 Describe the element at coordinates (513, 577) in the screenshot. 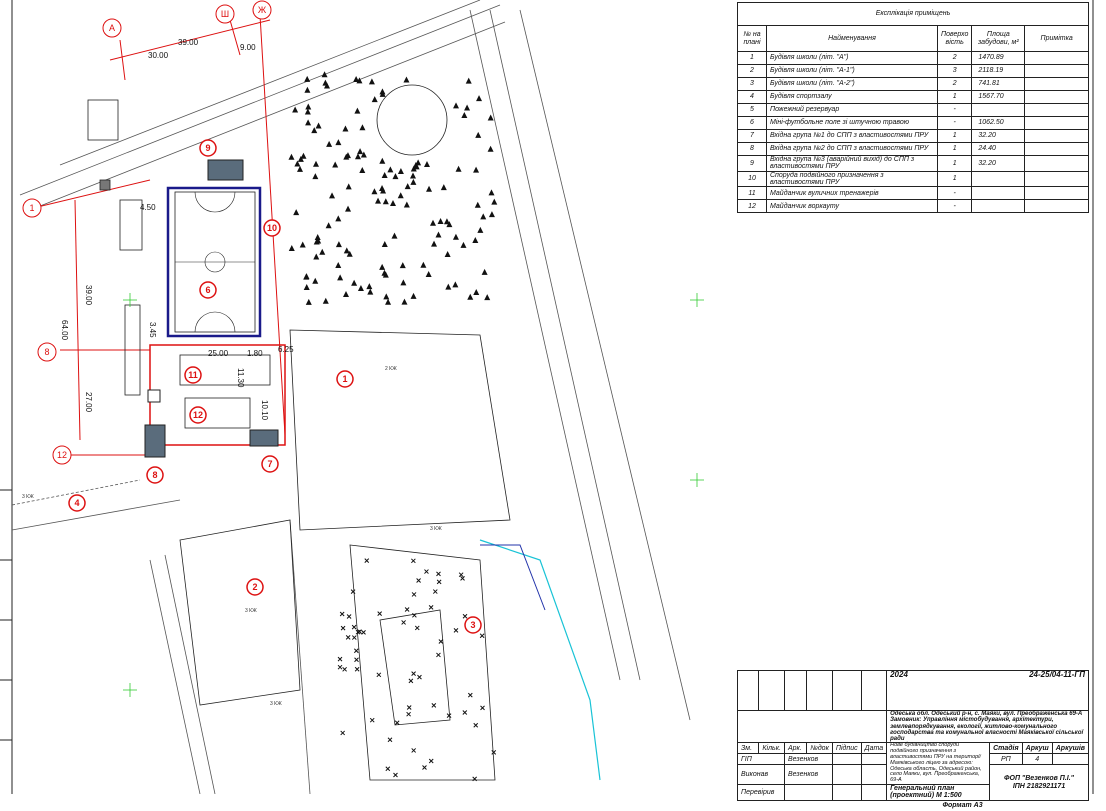

I see `network-line` at that location.